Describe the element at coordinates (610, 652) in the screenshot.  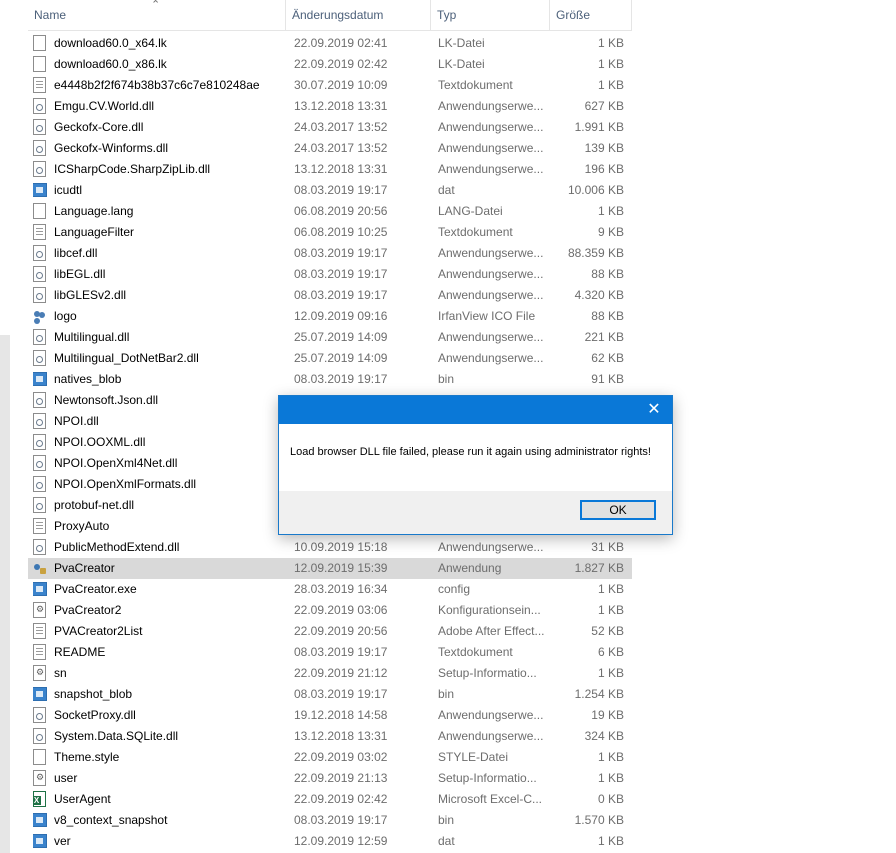
I see `file-size: 6 KB` at that location.